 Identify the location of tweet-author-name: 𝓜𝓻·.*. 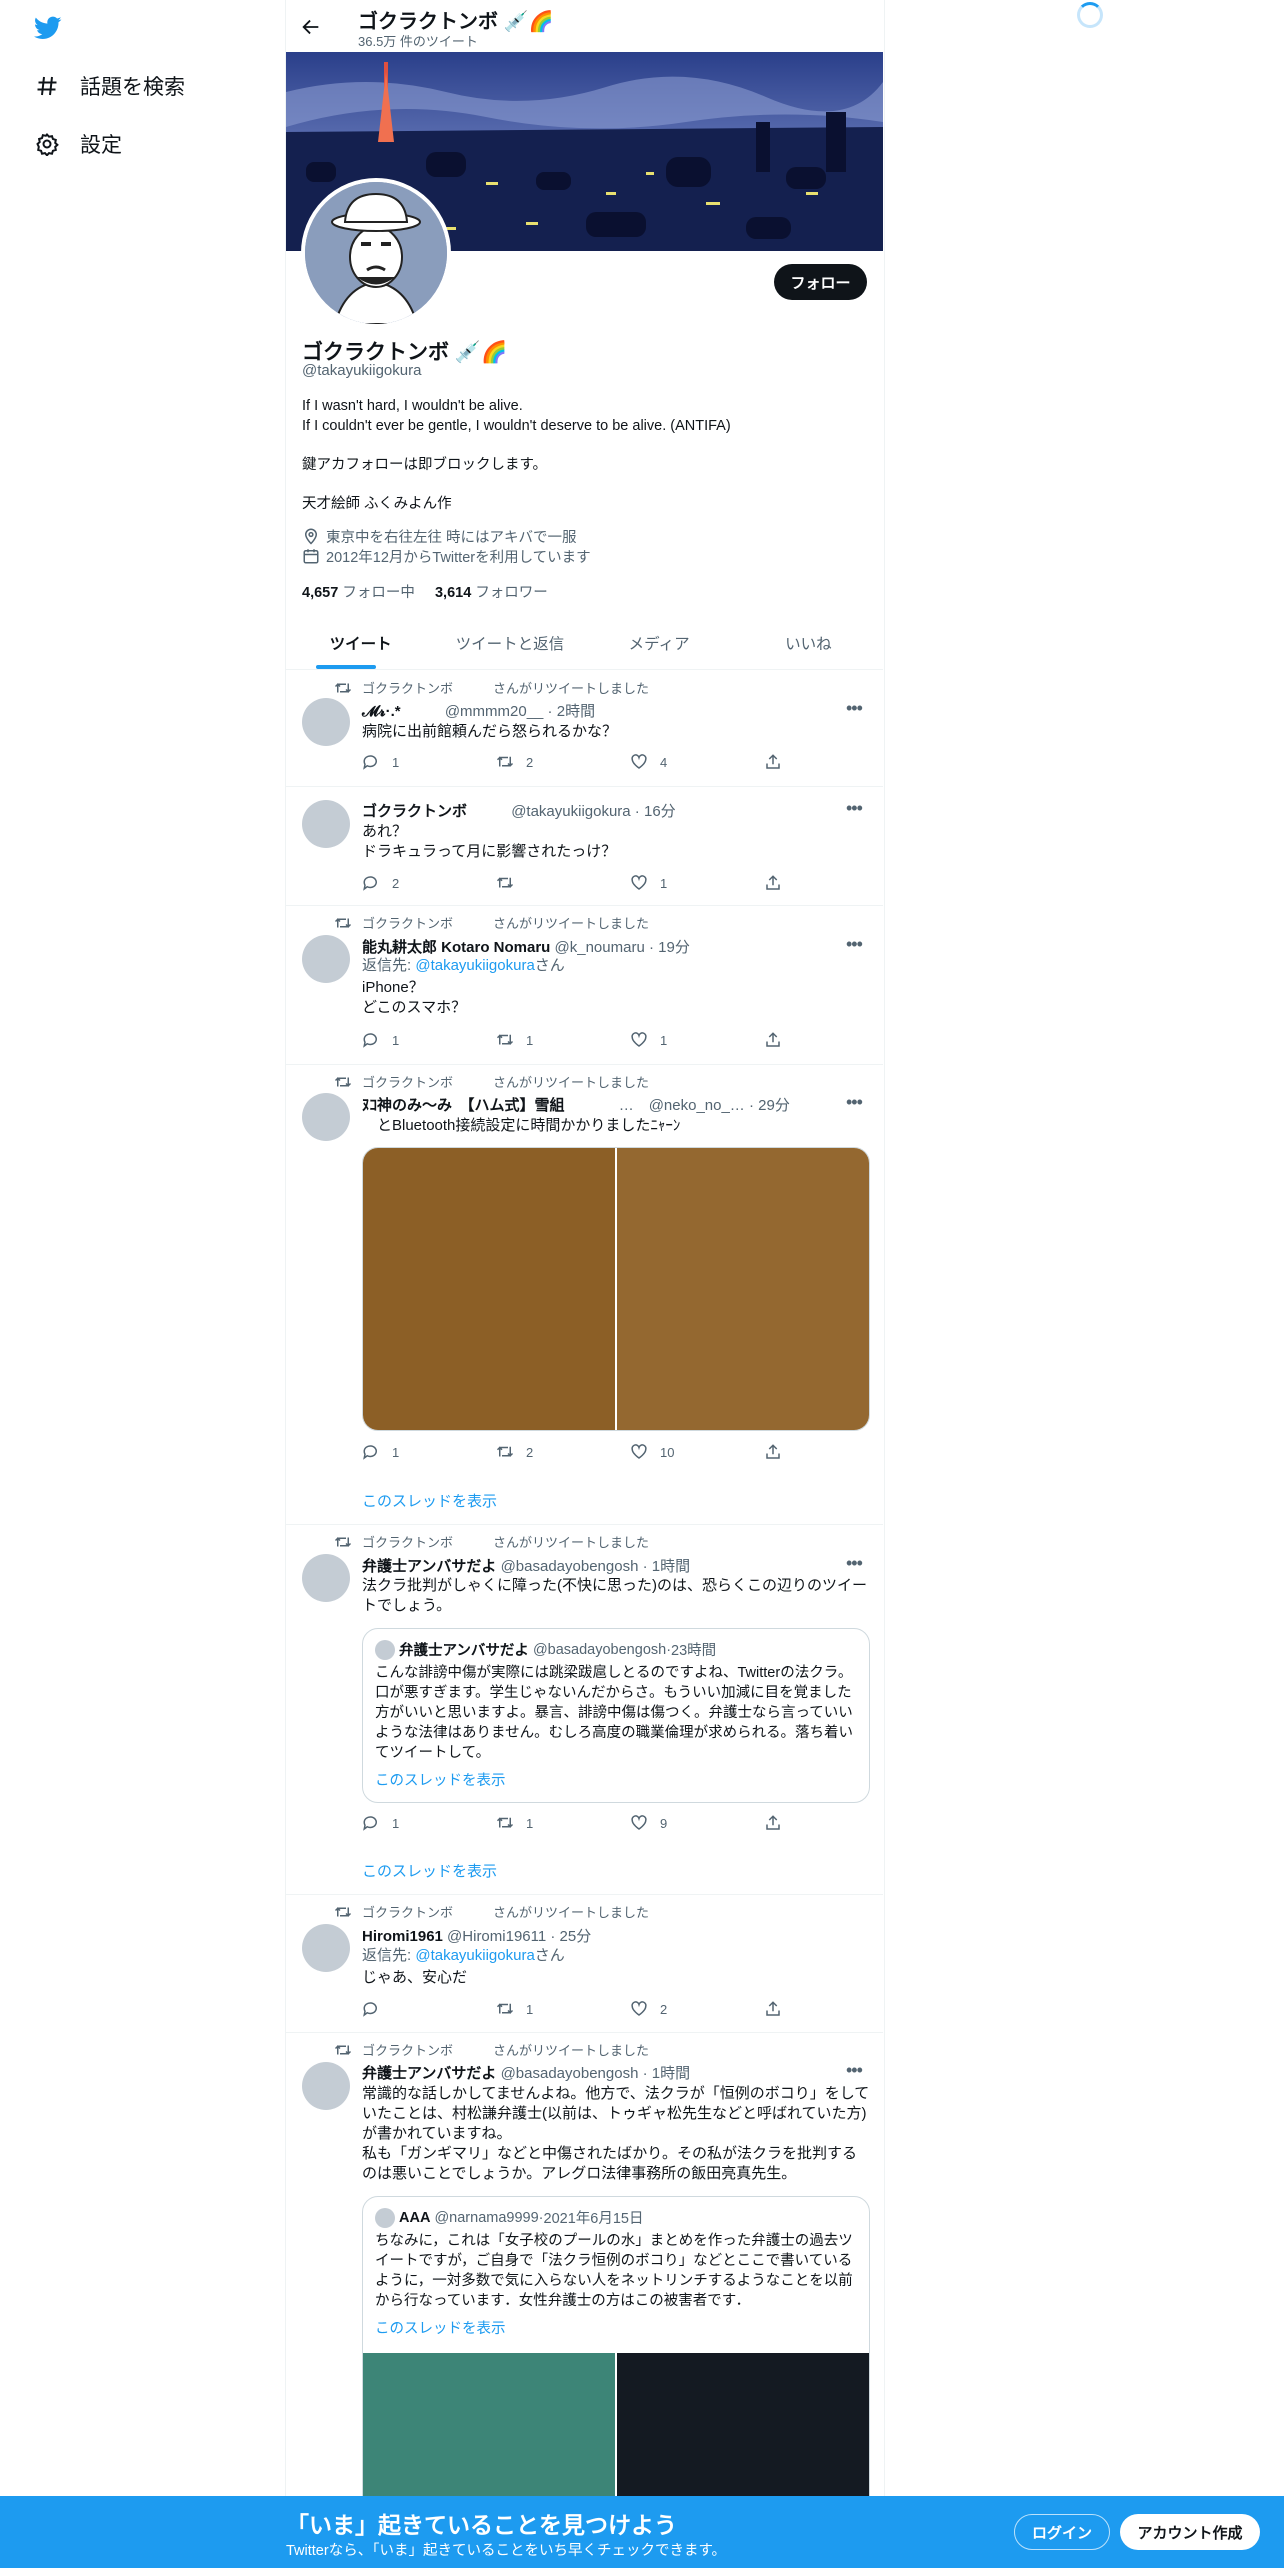
(381, 711).